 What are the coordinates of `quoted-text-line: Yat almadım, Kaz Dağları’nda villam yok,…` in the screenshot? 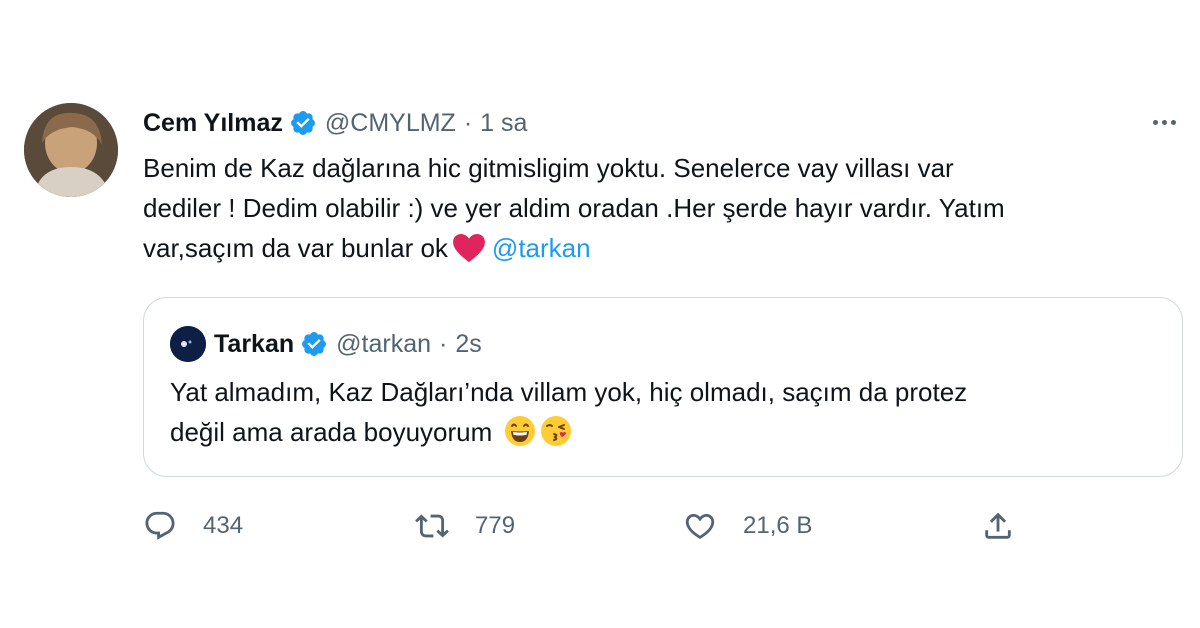 It's located at (569, 392).